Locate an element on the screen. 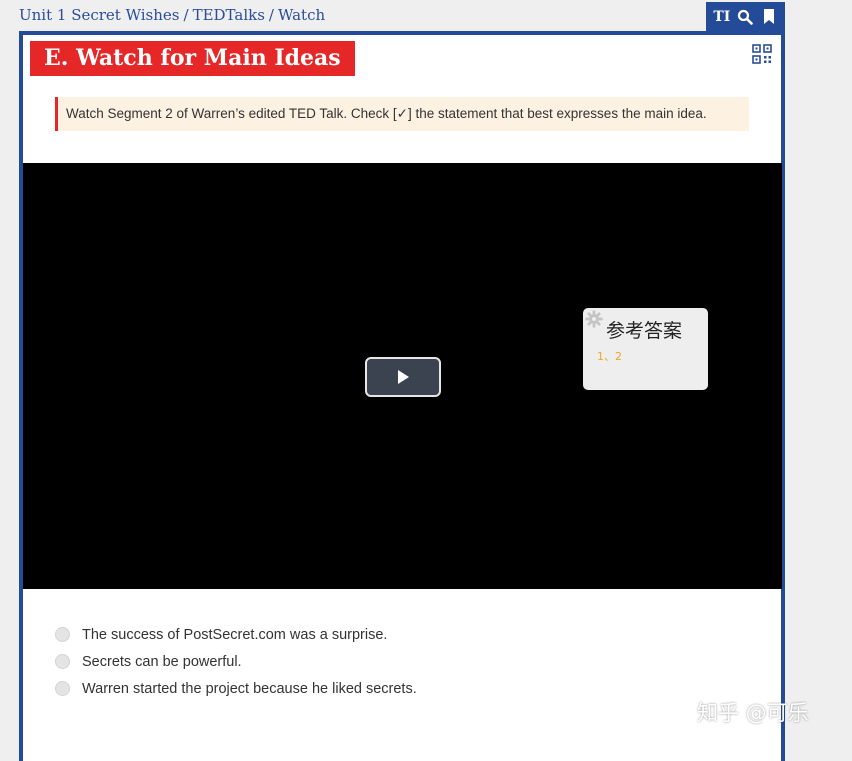 The height and width of the screenshot is (761, 852). search-button is located at coordinates (745, 17).